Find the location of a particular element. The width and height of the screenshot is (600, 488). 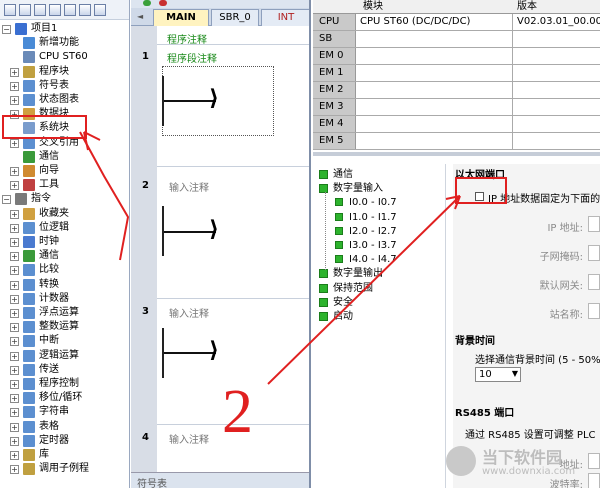

module-row: EM 0 is located at coordinates (456, 56).